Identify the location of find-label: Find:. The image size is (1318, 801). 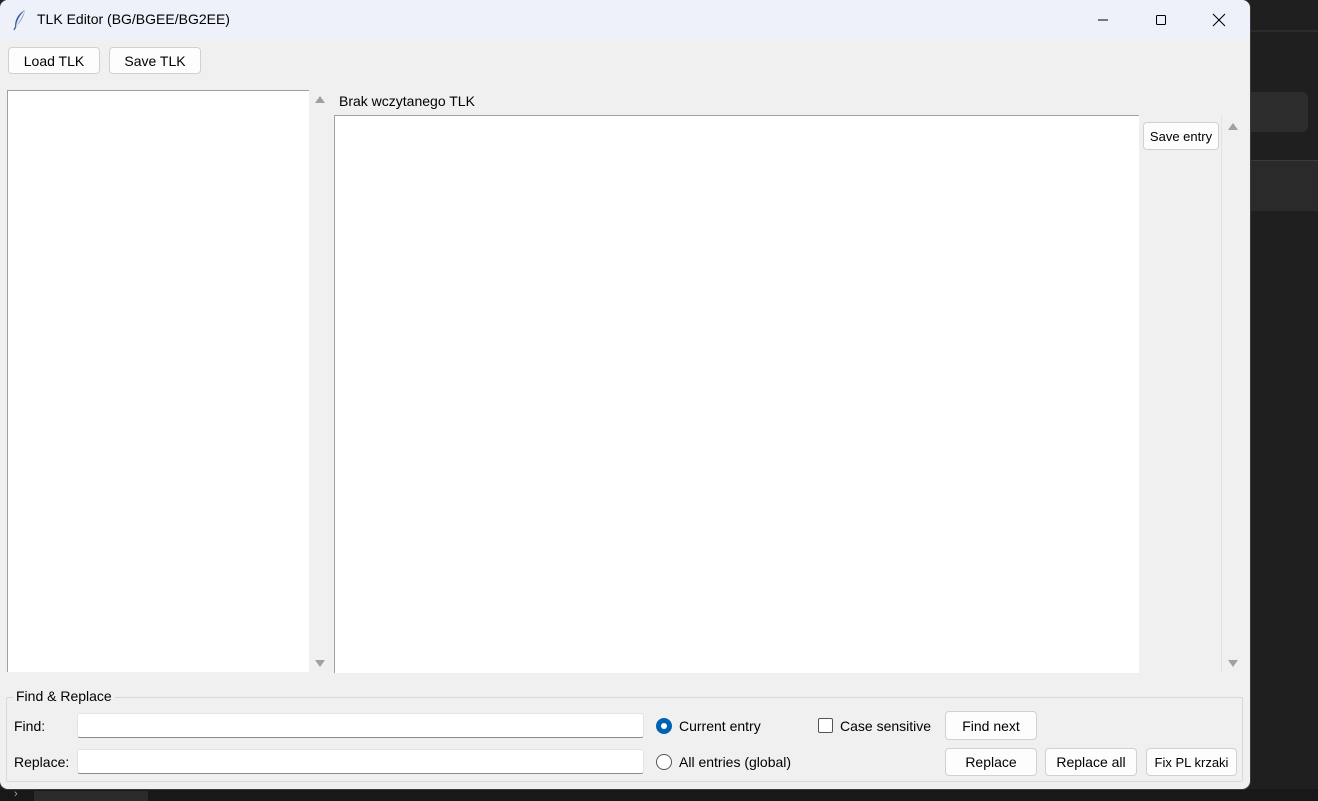
(30, 726).